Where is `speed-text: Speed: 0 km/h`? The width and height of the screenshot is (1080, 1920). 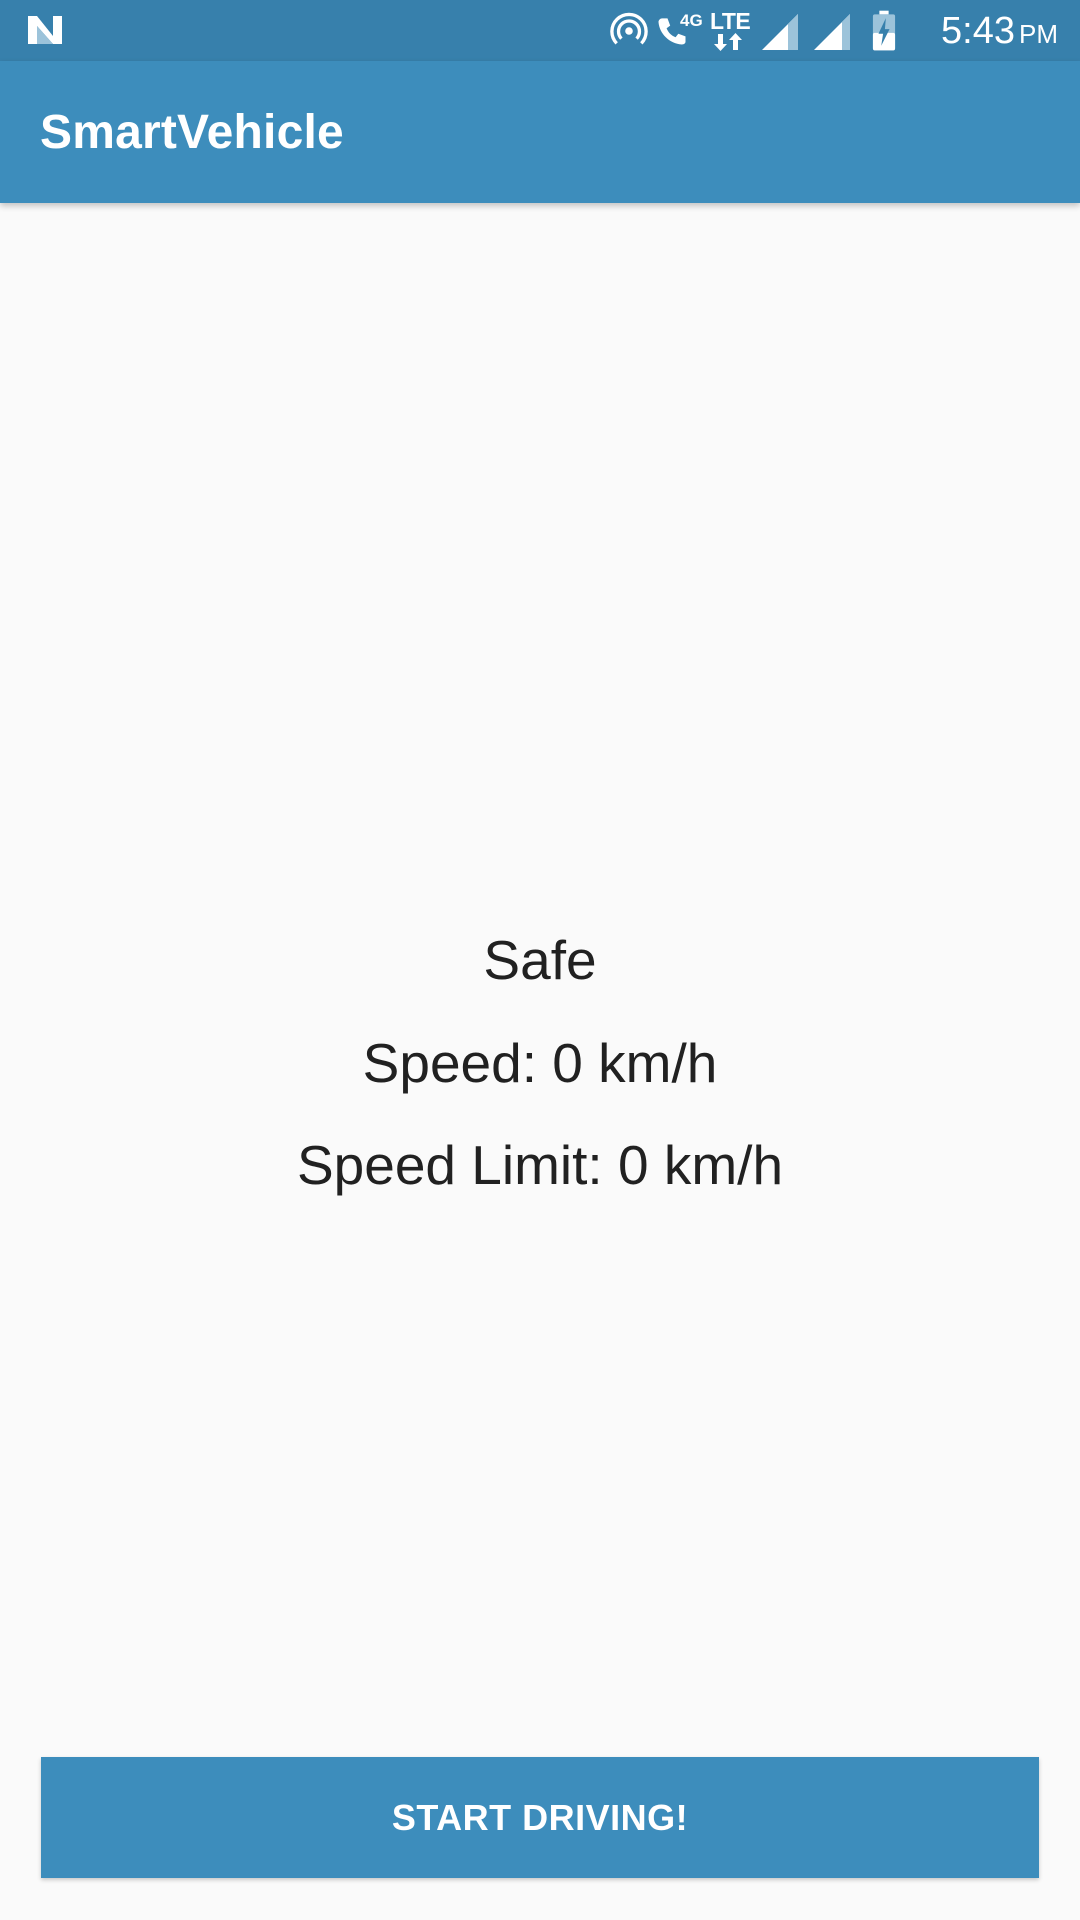
speed-text: Speed: 0 km/h is located at coordinates (540, 1063).